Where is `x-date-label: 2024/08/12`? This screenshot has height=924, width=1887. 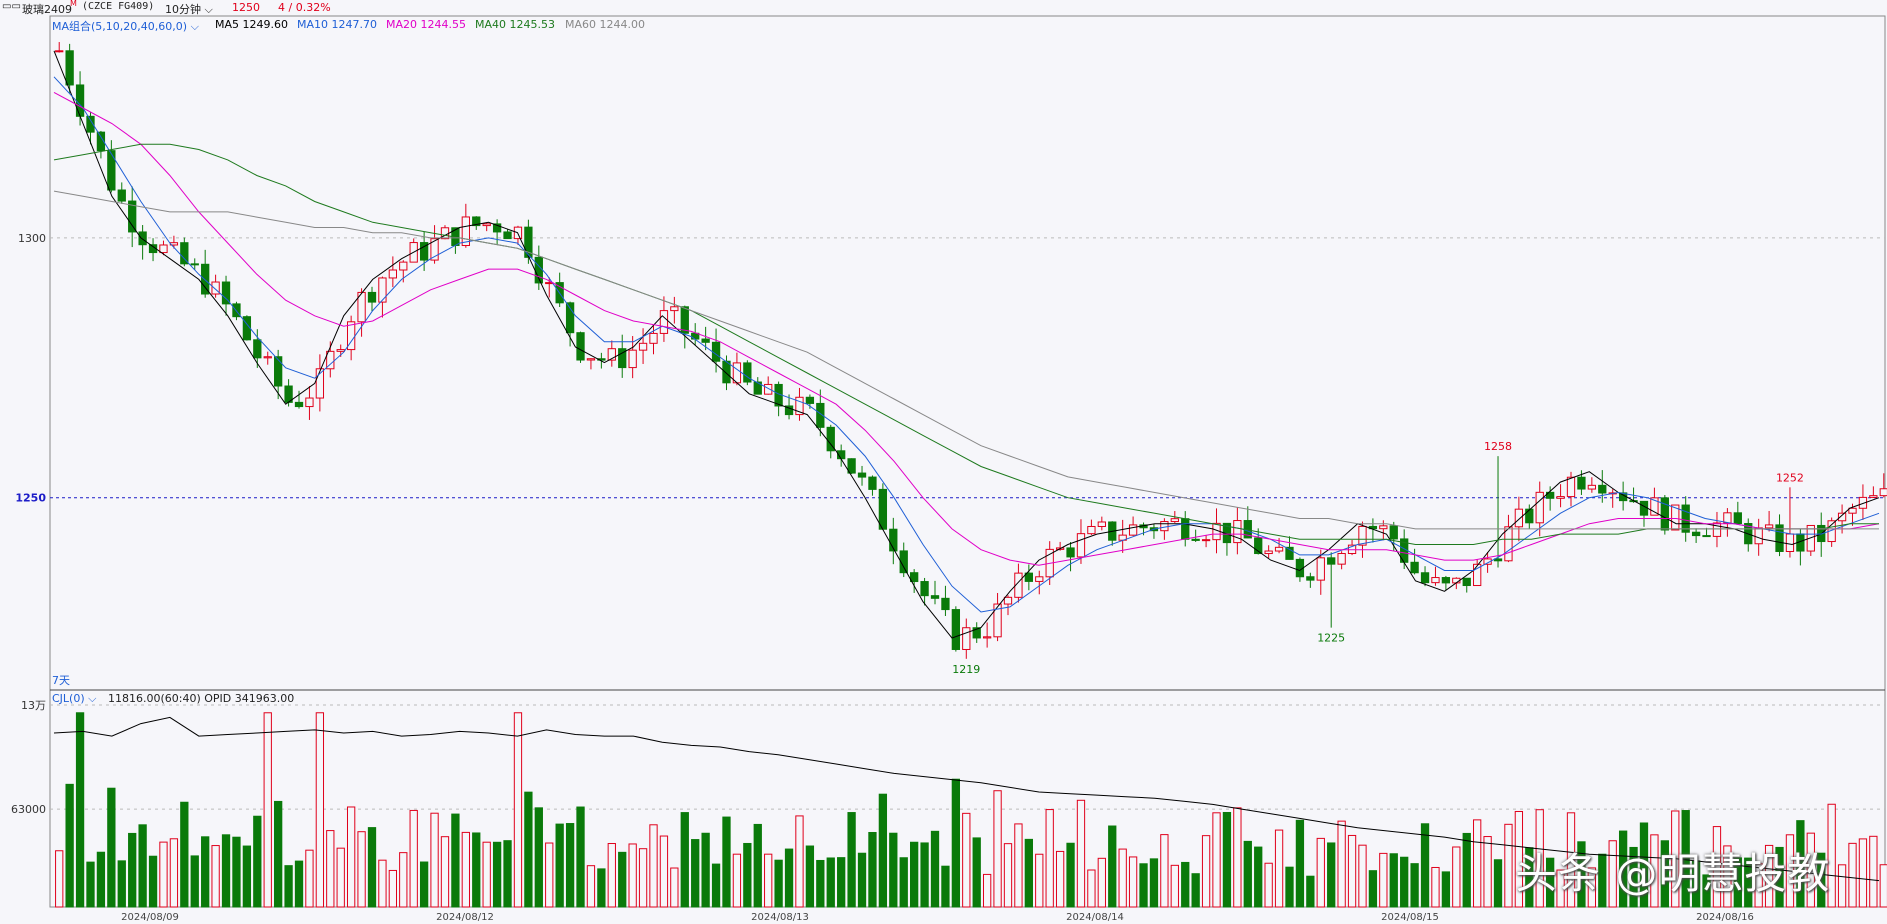 x-date-label: 2024/08/12 is located at coordinates (465, 917).